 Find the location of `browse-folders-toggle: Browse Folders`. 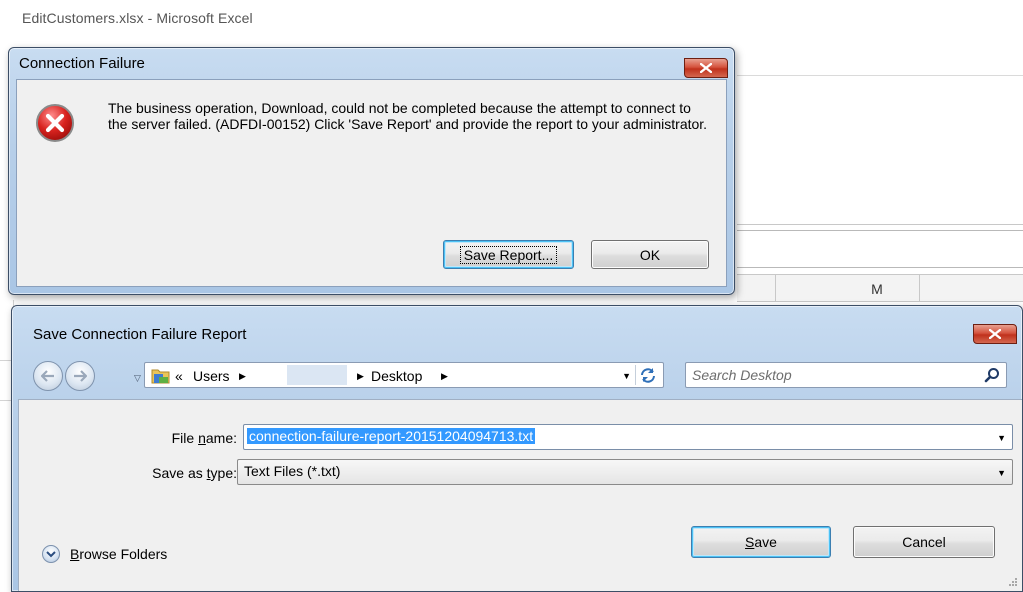

browse-folders-toggle: Browse Folders is located at coordinates (104, 554).